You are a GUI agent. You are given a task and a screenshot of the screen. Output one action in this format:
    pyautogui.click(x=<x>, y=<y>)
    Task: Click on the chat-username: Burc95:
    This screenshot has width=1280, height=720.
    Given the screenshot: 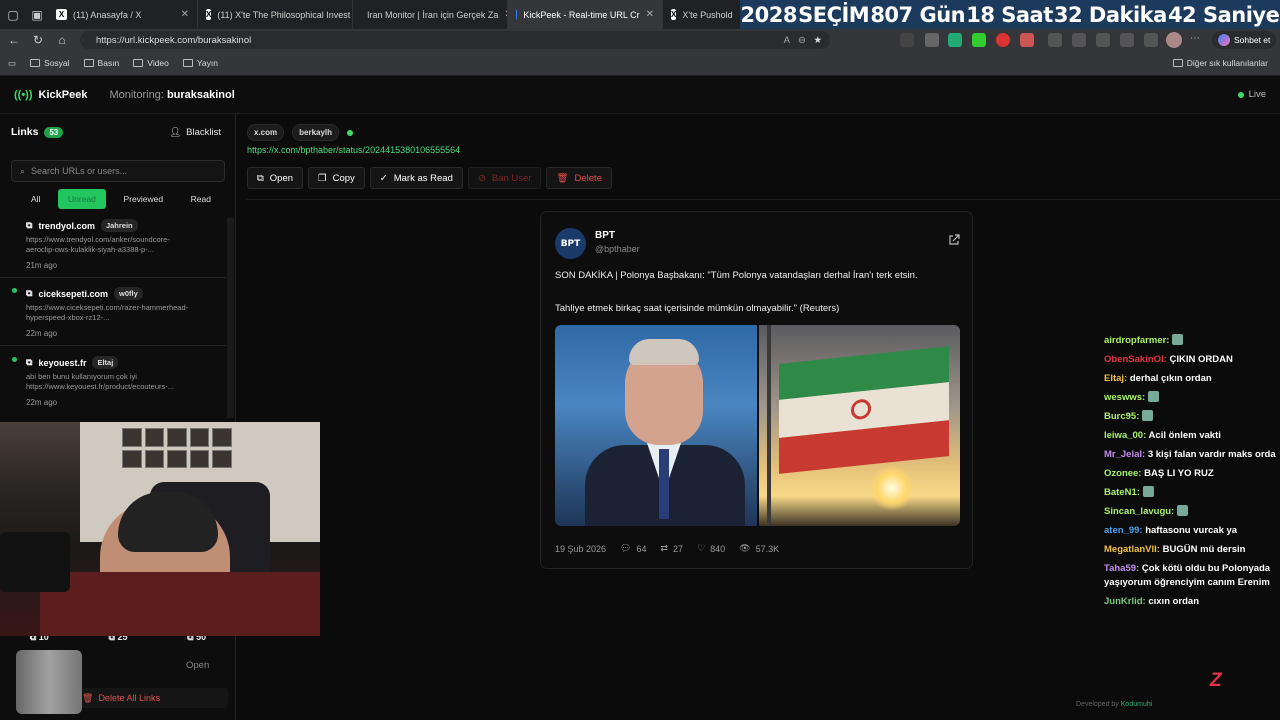 What is the action you would take?
    pyautogui.click(x=1121, y=416)
    